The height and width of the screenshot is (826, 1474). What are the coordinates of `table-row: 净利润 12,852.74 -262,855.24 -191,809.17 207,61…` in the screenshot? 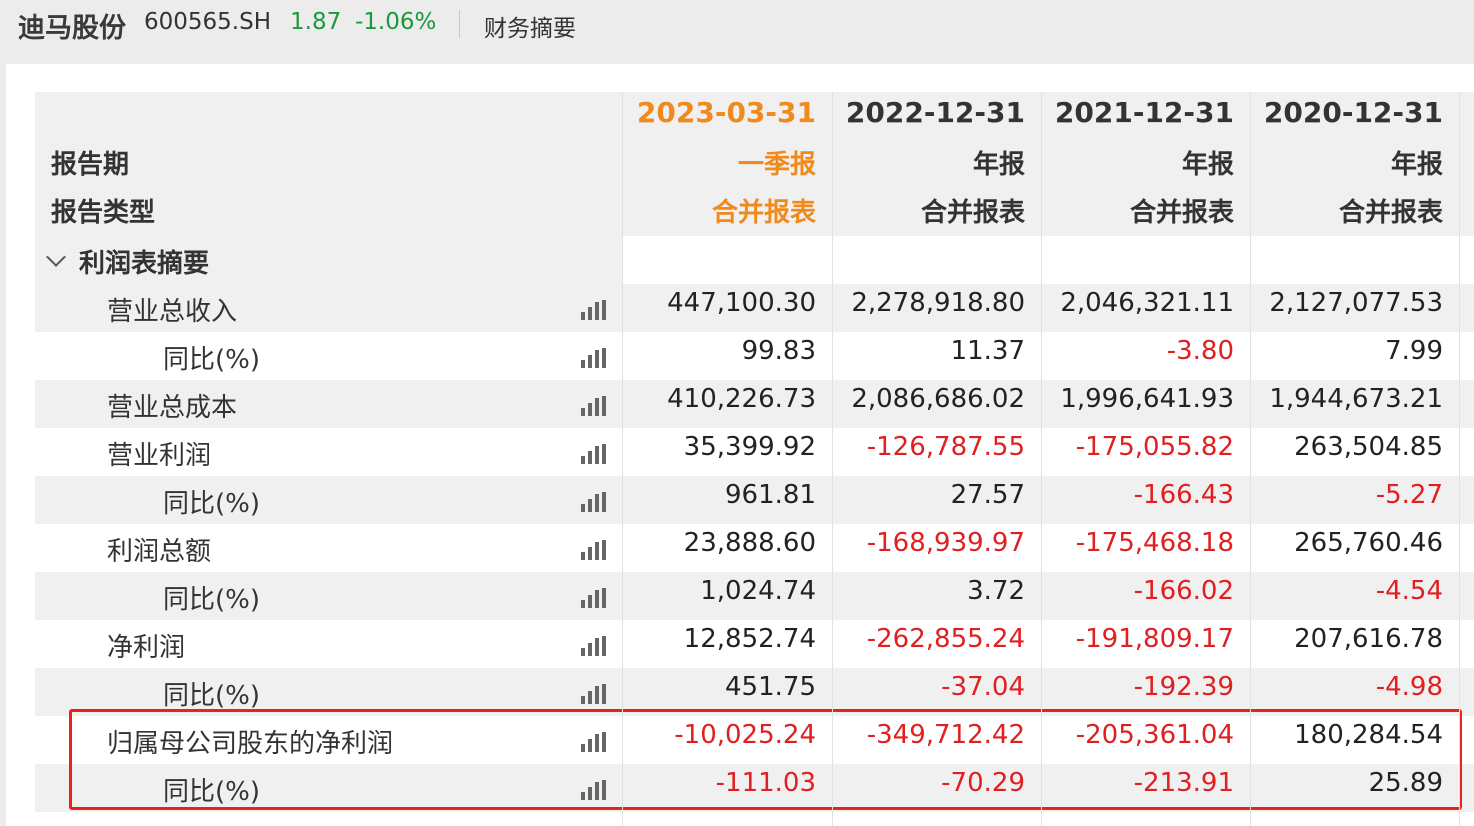 It's located at (754, 644).